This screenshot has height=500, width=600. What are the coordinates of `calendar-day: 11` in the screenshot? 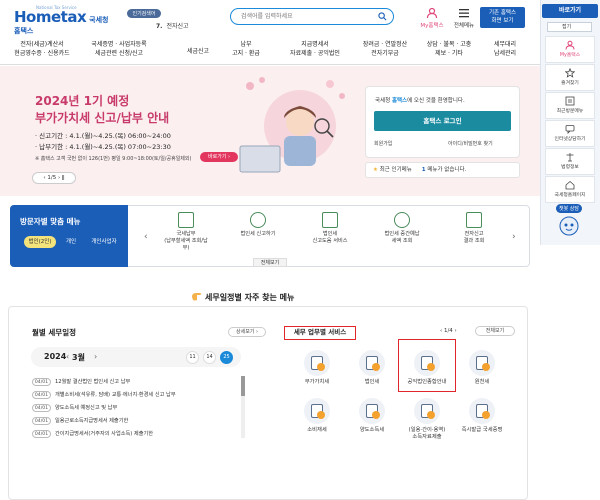 It's located at (192, 357).